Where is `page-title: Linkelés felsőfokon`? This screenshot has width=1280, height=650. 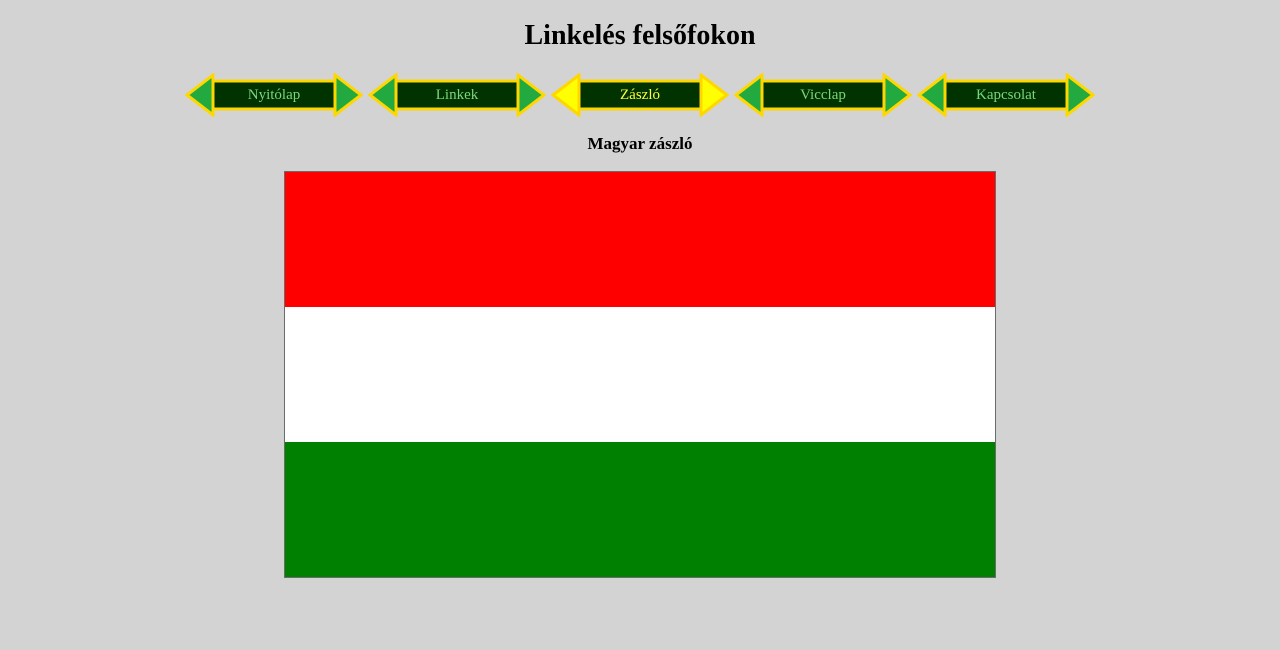
page-title: Linkelés felsőfokon is located at coordinates (640, 35).